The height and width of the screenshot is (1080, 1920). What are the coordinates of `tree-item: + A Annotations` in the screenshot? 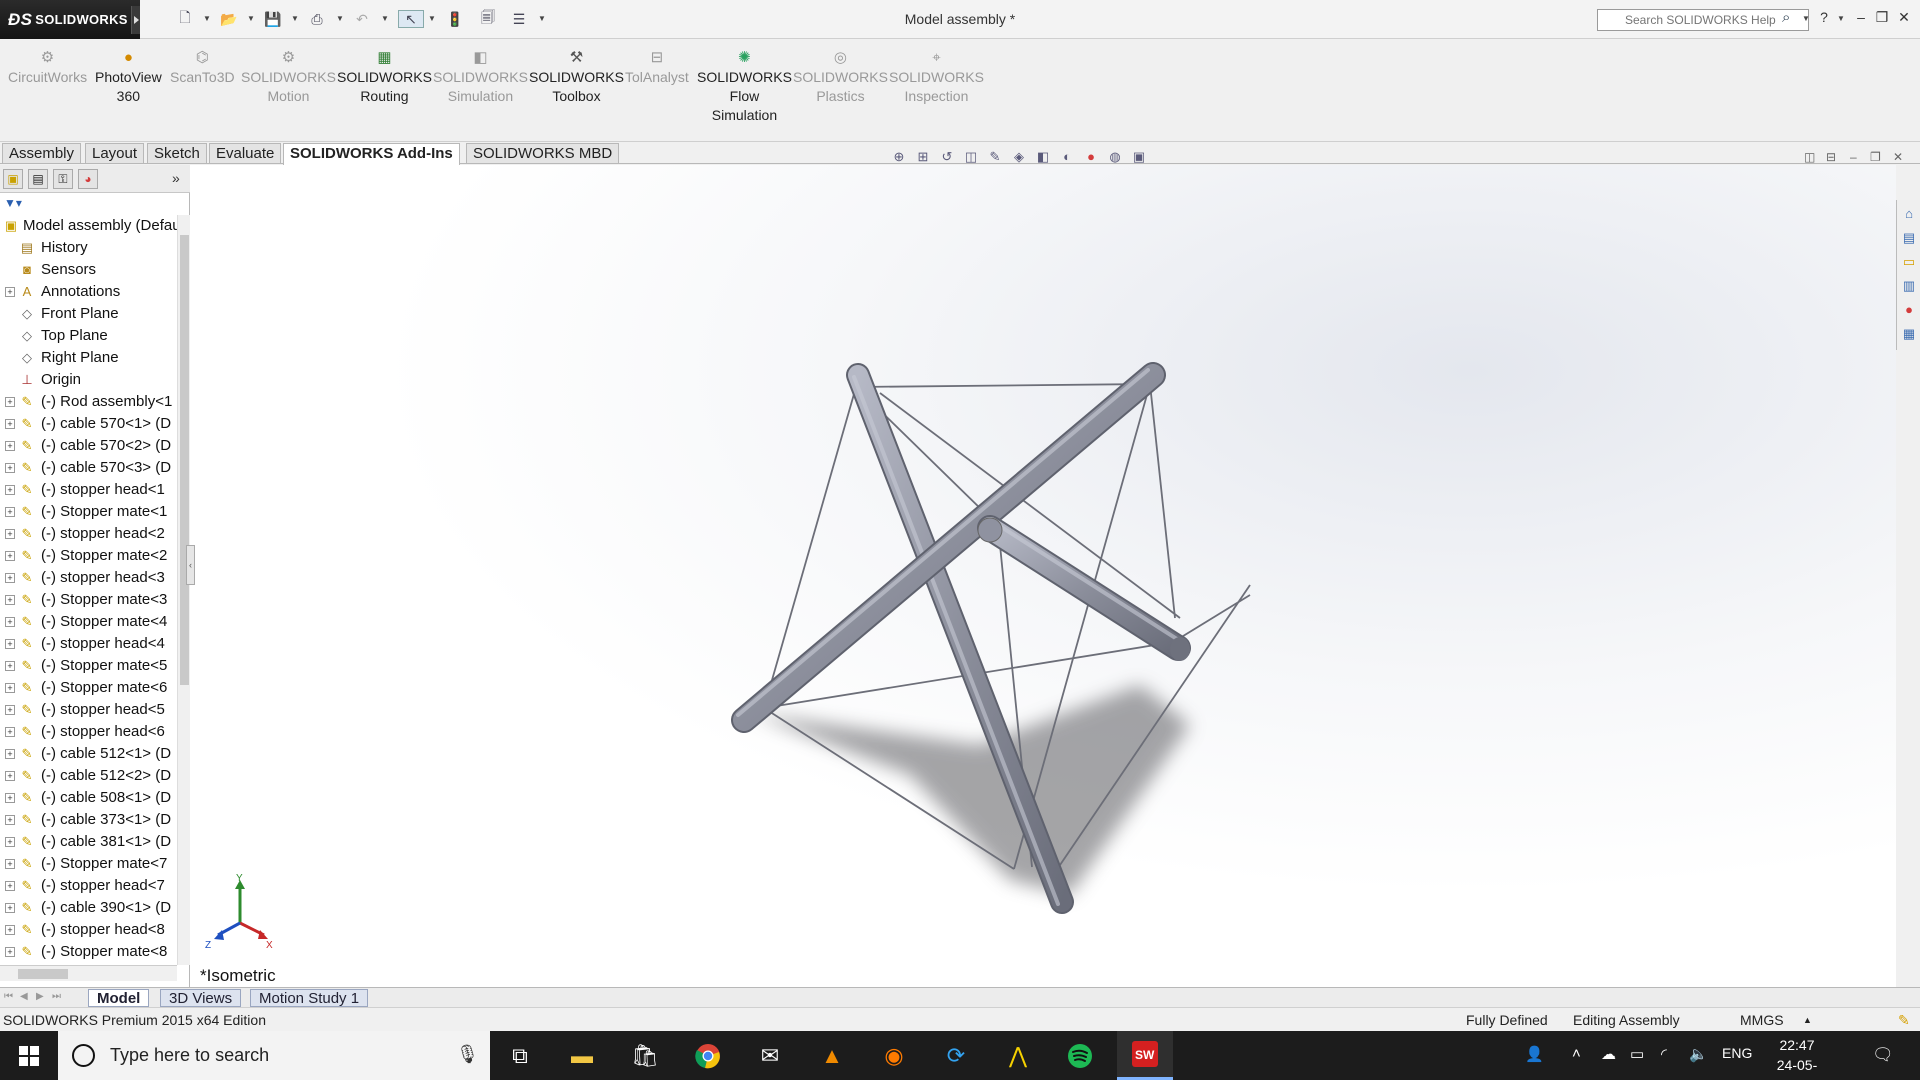 It's located at (88, 292).